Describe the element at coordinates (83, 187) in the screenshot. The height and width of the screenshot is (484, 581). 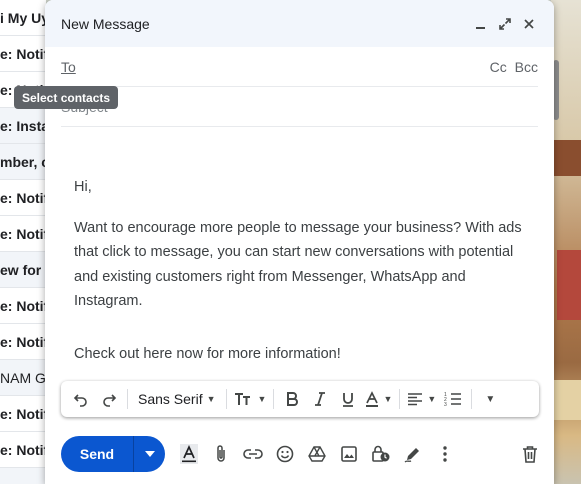
I see `body-greeting: Hi,` at that location.